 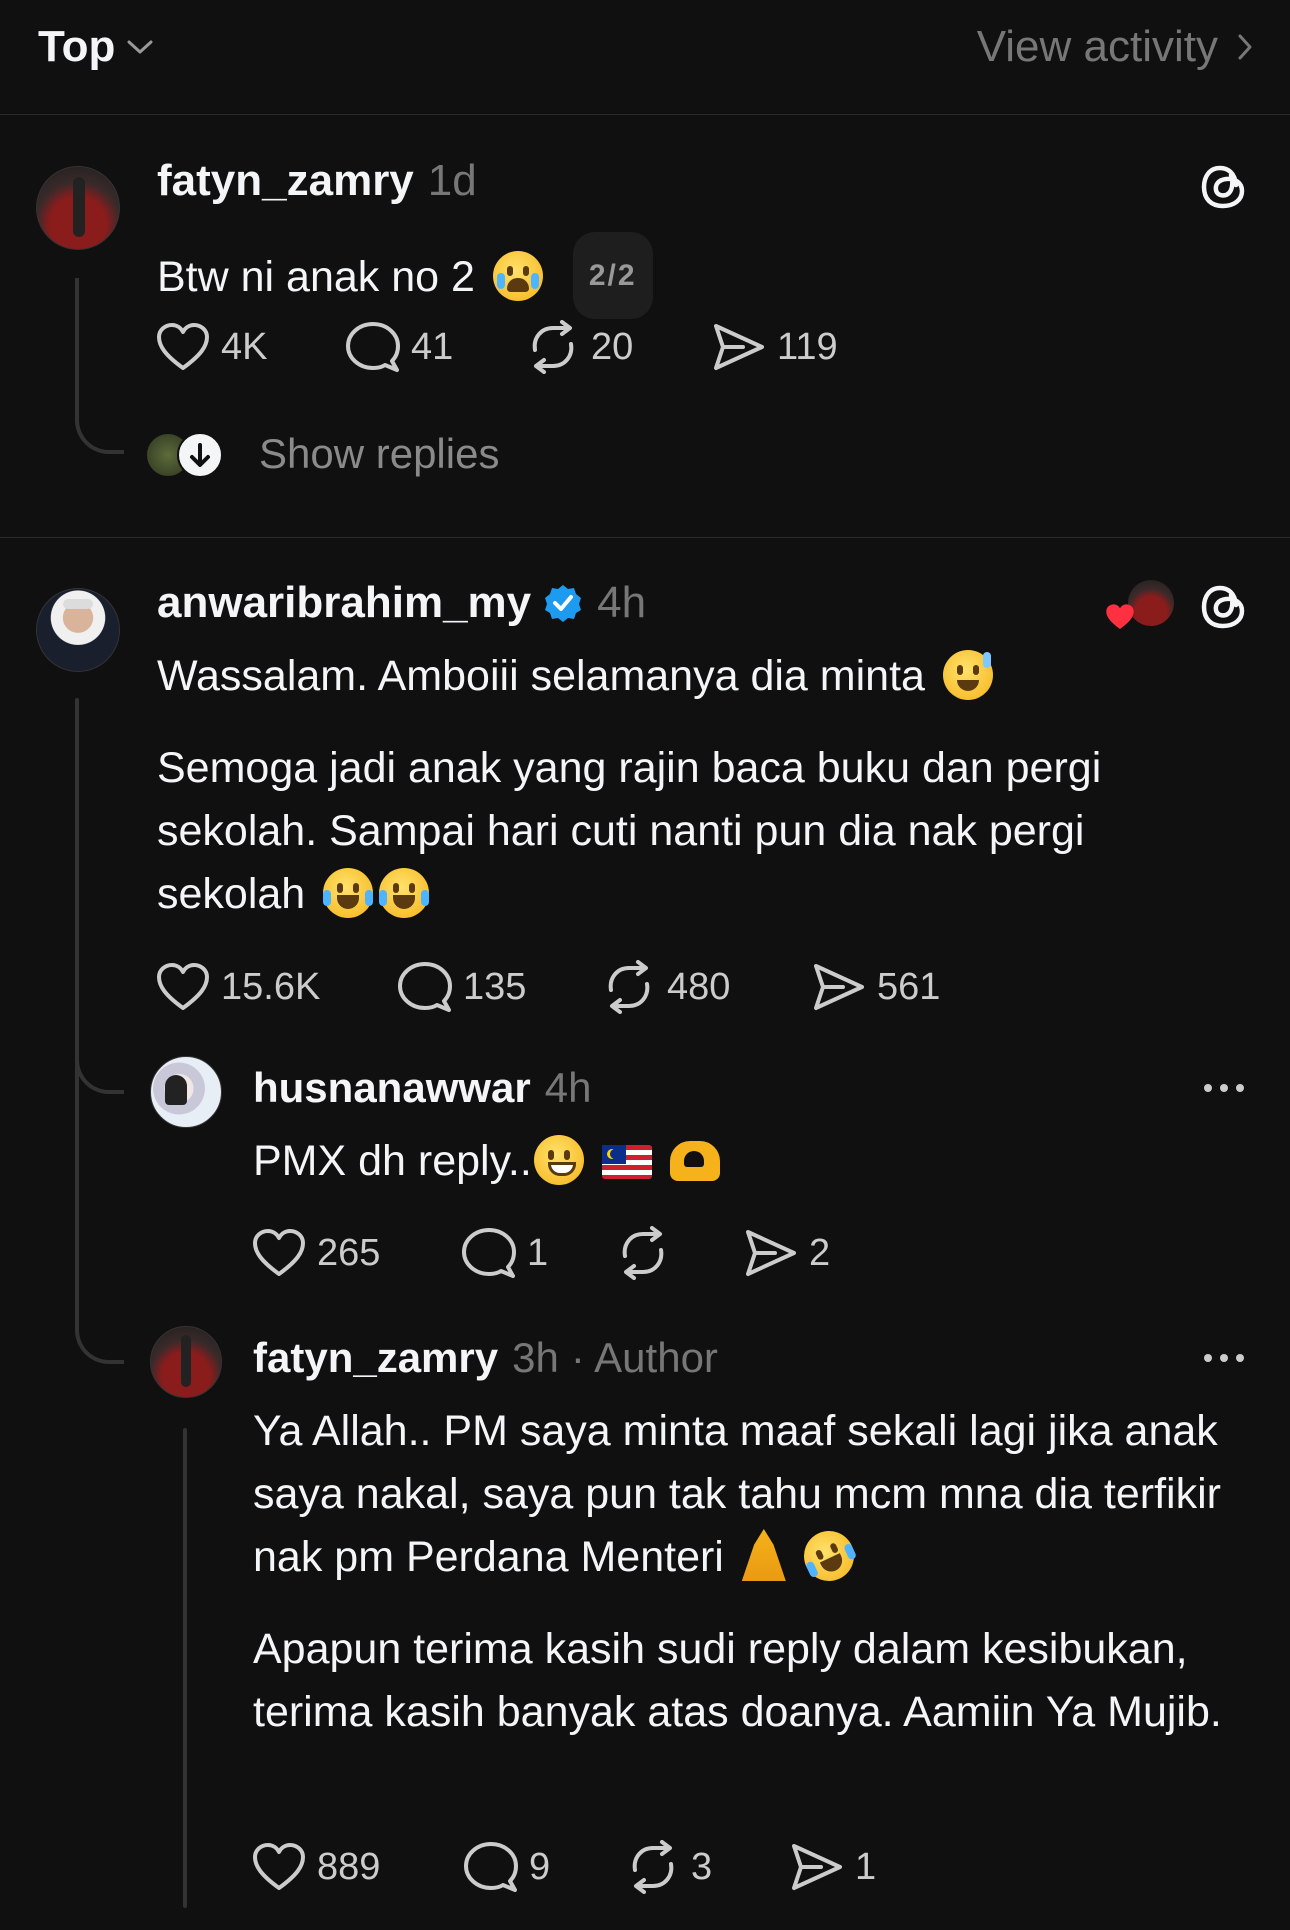 What do you see at coordinates (1245, 47) in the screenshot?
I see `chevron-right-icon` at bounding box center [1245, 47].